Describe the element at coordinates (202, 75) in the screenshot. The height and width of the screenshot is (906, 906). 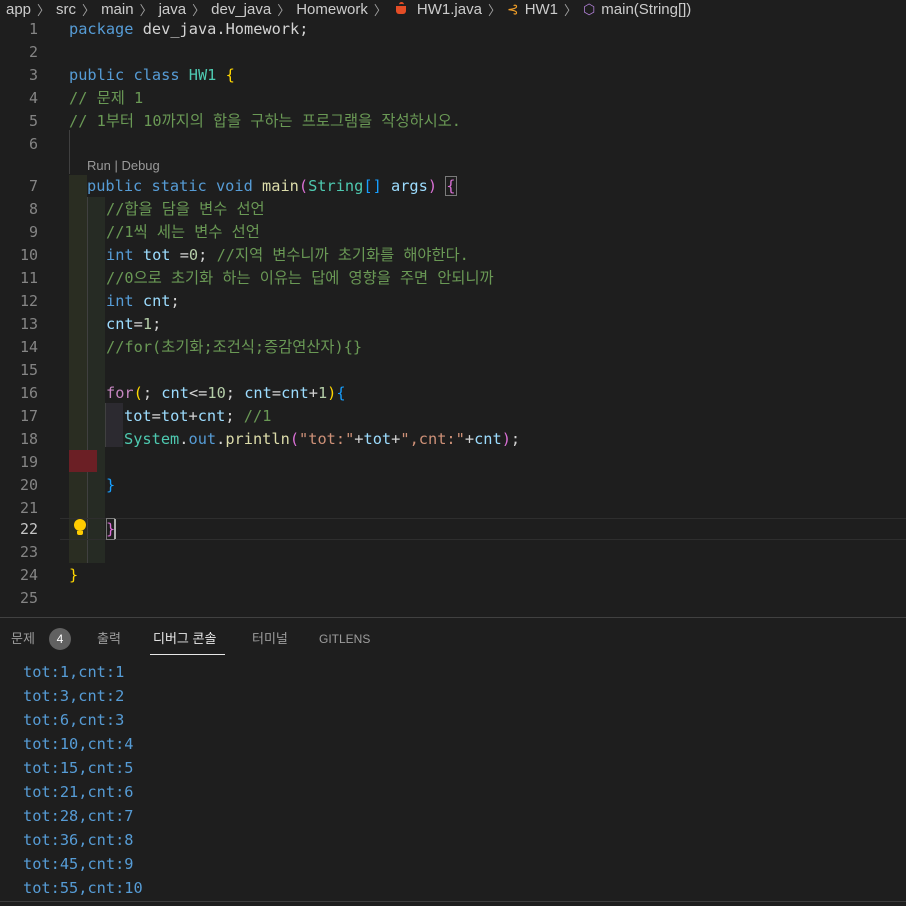
I see `token: HW1` at that location.